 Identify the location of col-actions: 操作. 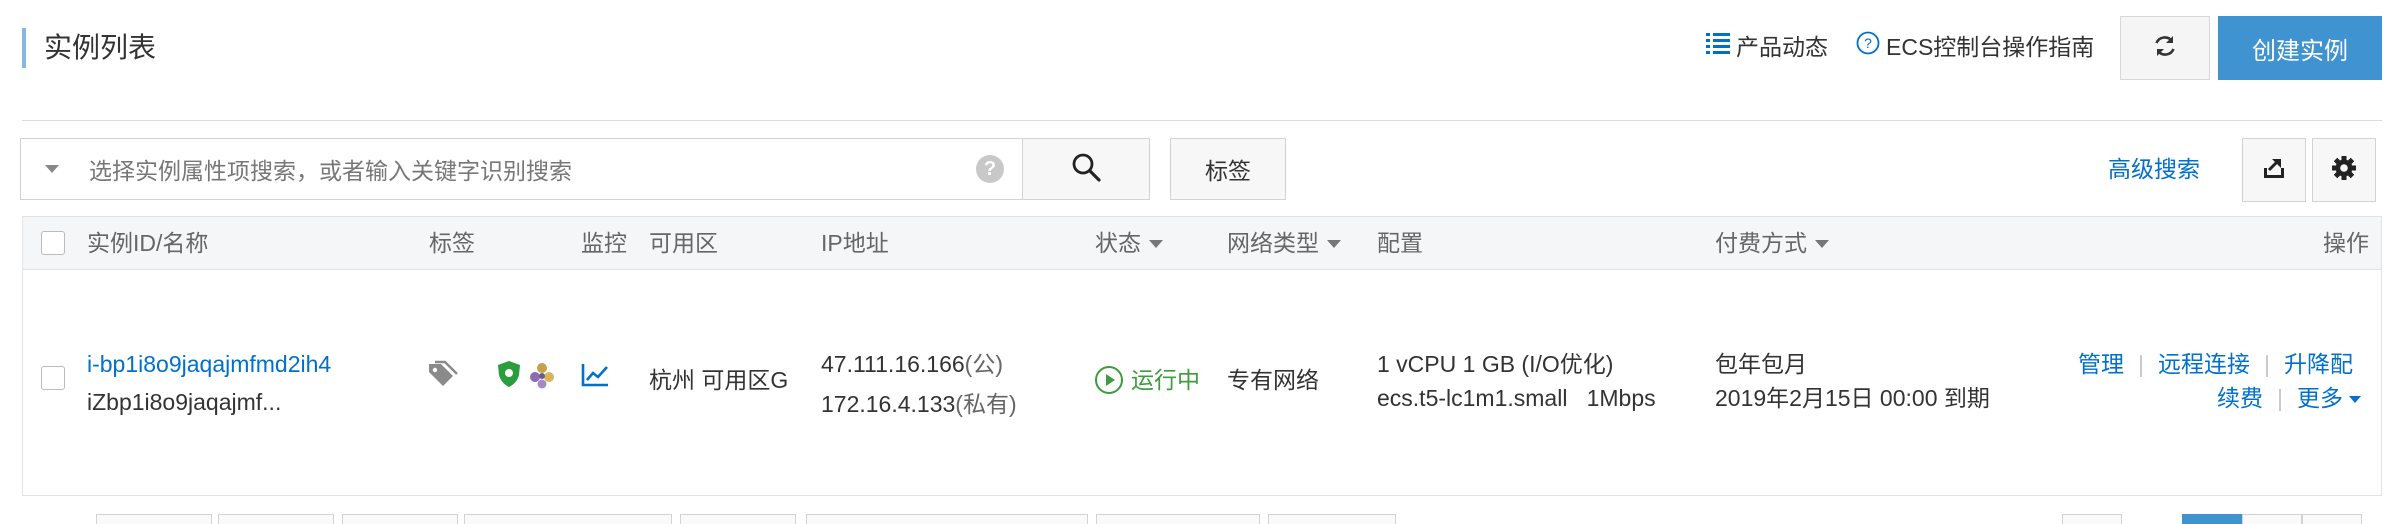
(2346, 243).